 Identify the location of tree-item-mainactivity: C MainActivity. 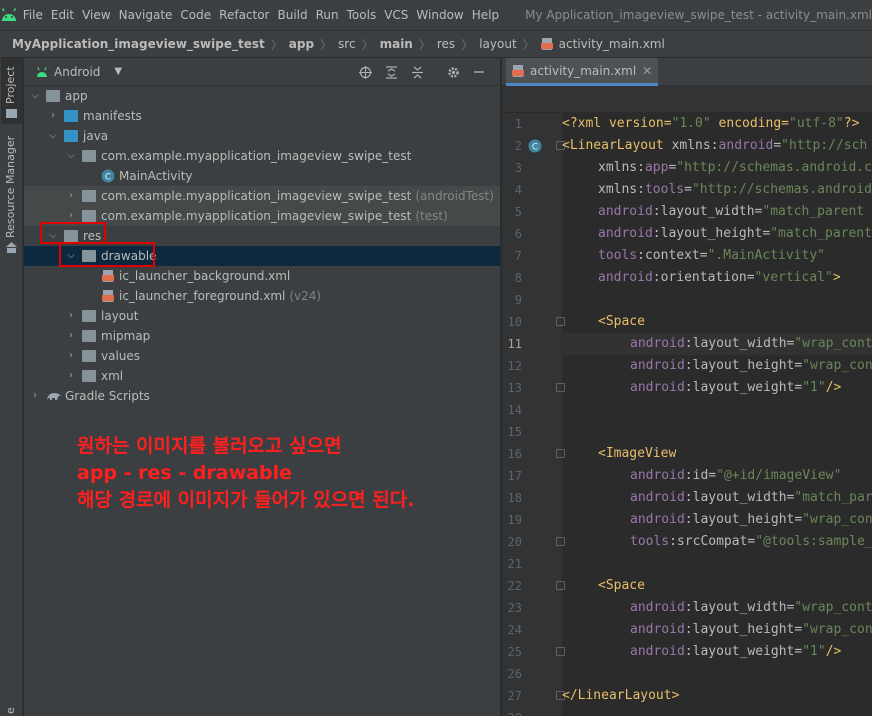
(262, 176).